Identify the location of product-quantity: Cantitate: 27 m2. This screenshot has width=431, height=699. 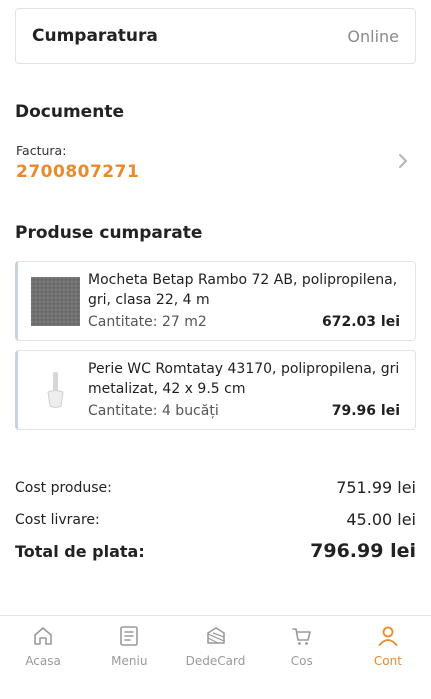
(147, 322).